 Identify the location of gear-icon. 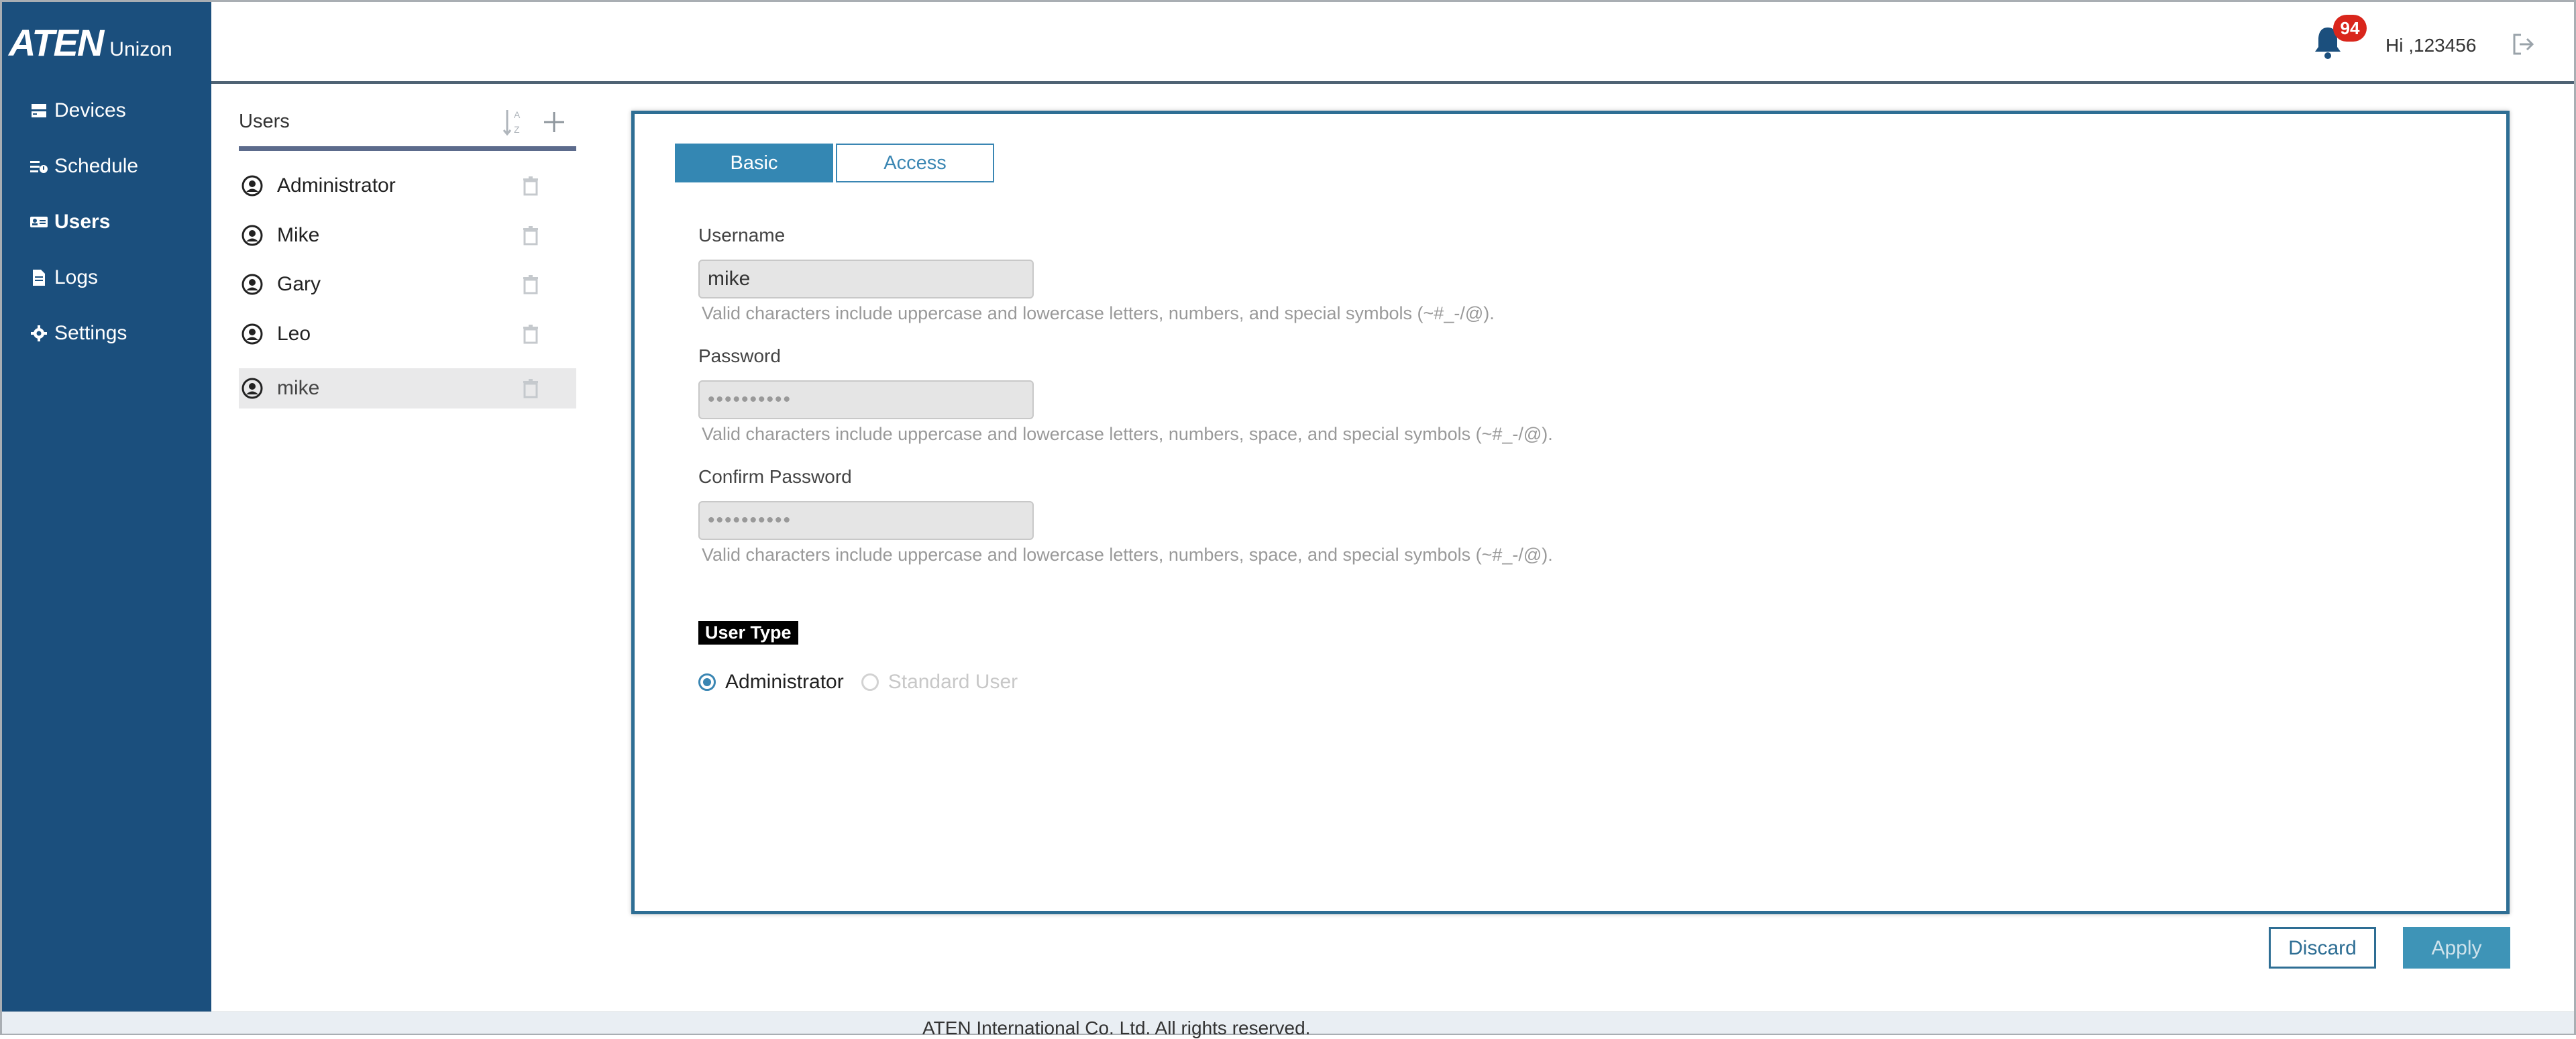
(39, 333).